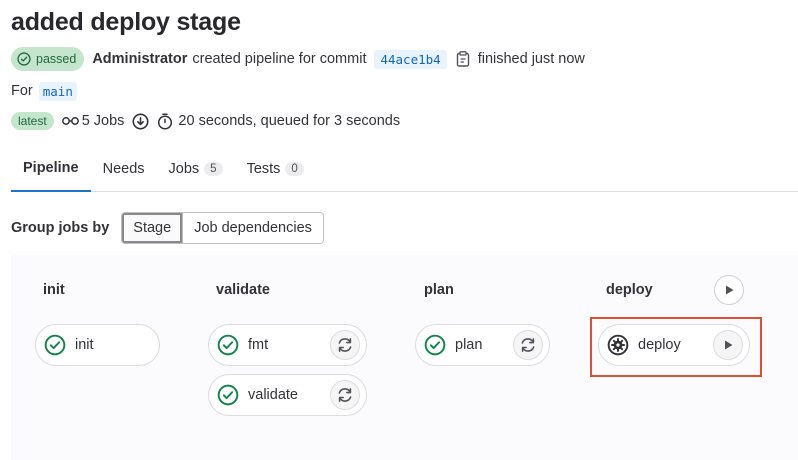 The image size is (798, 460). Describe the element at coordinates (56, 59) in the screenshot. I see `status-label: passed` at that location.